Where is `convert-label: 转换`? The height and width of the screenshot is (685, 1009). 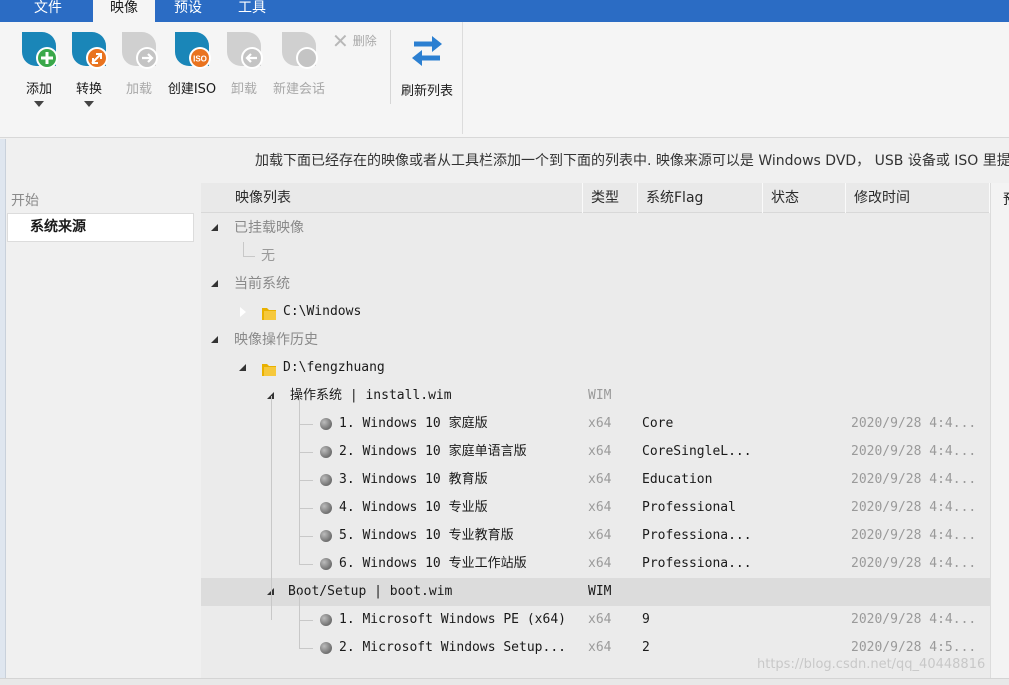 convert-label: 转换 is located at coordinates (88, 89).